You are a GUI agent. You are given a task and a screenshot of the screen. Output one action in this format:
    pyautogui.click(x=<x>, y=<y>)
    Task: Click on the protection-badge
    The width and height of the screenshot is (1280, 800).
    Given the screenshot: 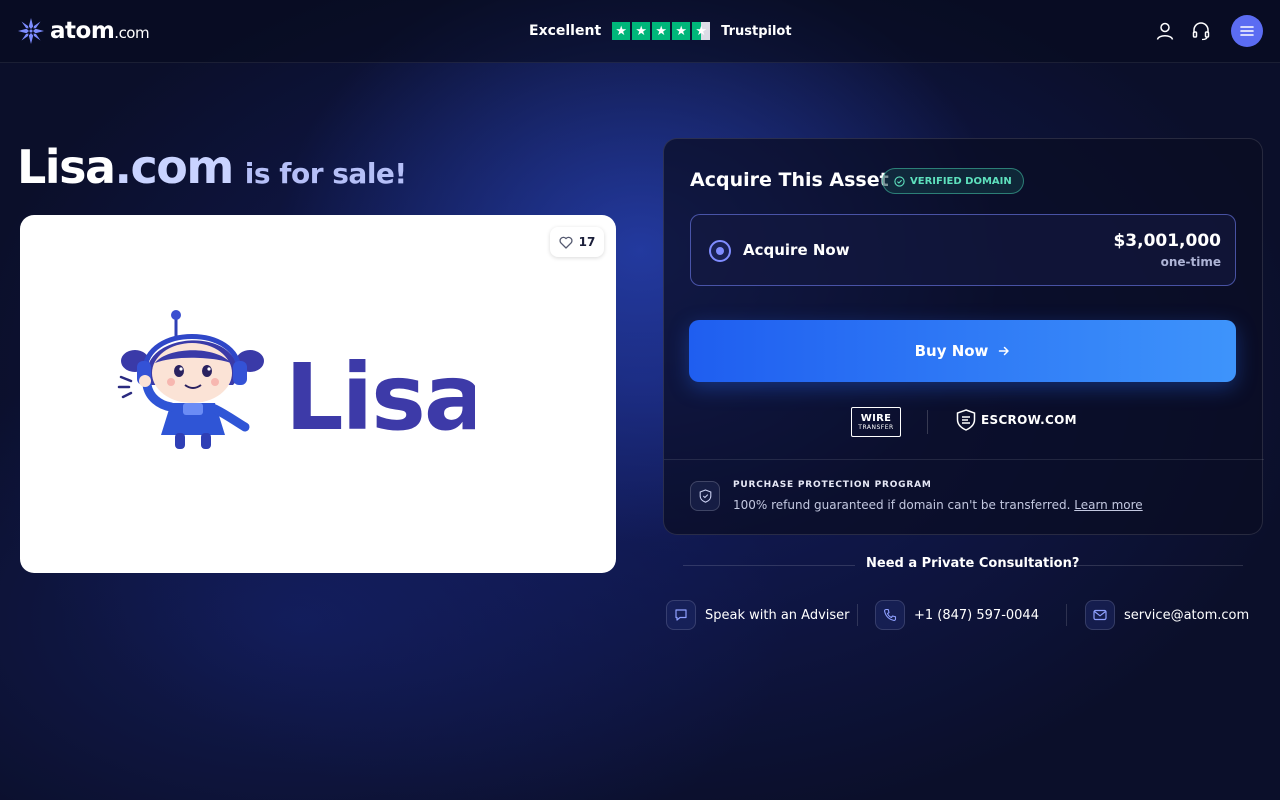 What is the action you would take?
    pyautogui.click(x=705, y=496)
    